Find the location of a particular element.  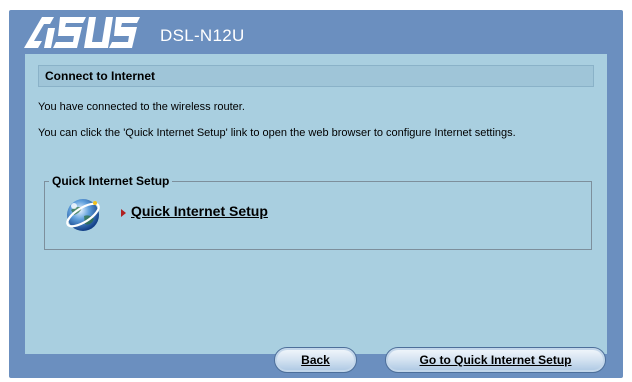

back-button: Back is located at coordinates (315, 360).